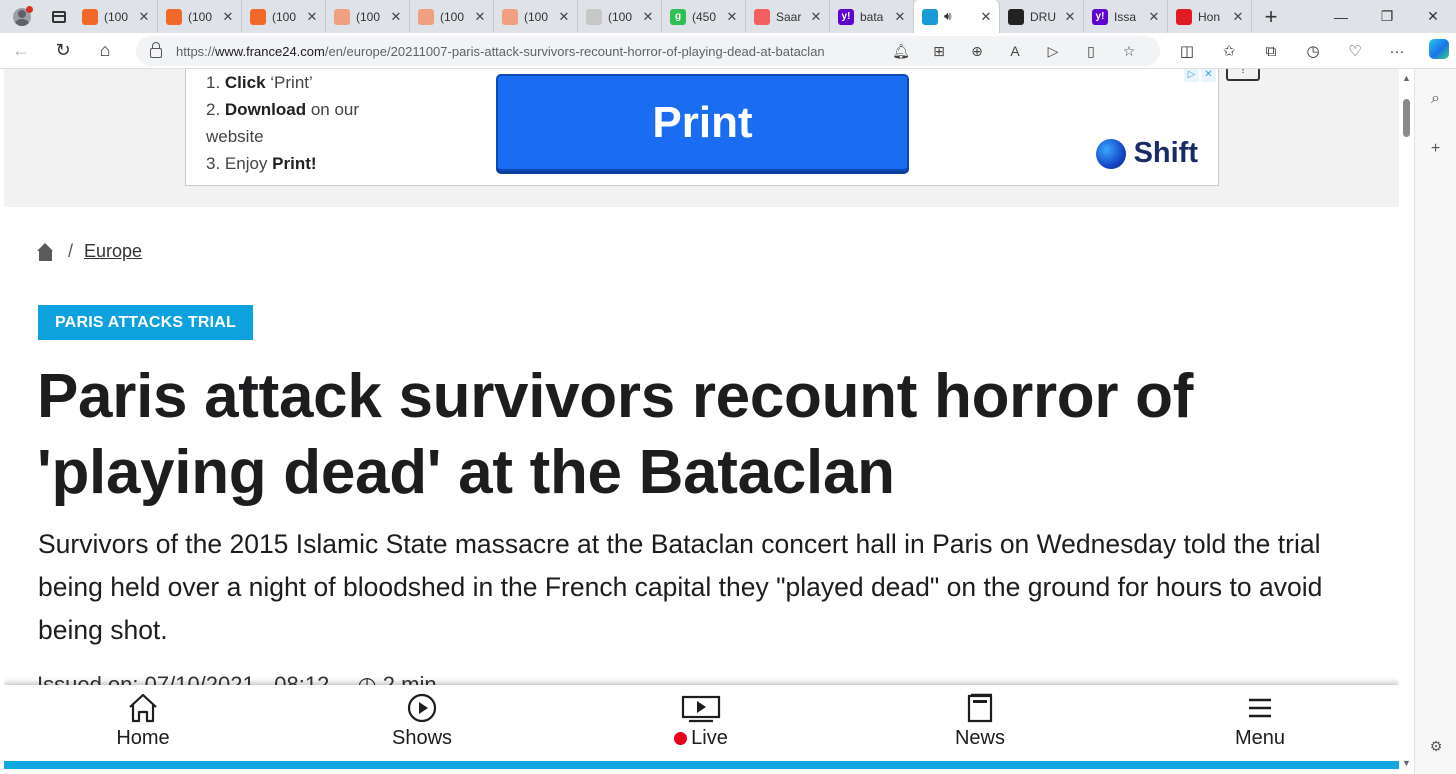  What do you see at coordinates (1313, 51) in the screenshot?
I see `history-icon: ◷` at bounding box center [1313, 51].